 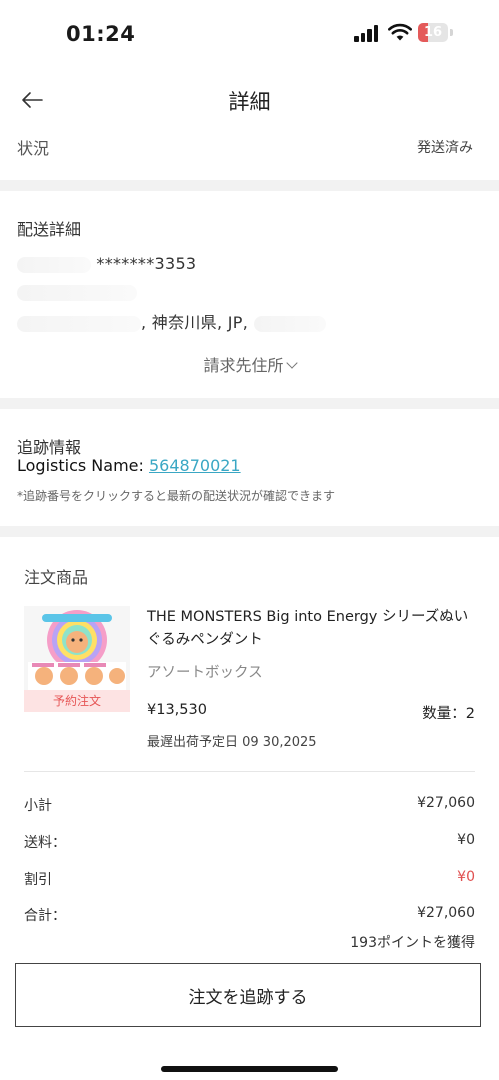 I want to click on delivery-phone: *******3353, so click(x=106, y=263).